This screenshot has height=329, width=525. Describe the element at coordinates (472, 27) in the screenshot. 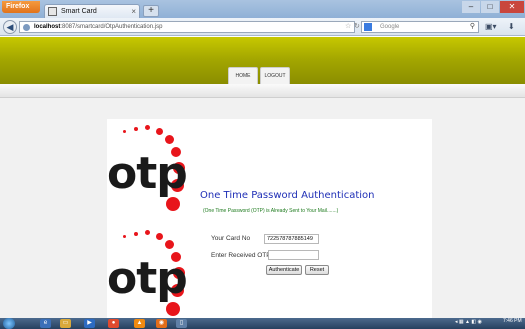

I see `search-icon: ⚲` at that location.